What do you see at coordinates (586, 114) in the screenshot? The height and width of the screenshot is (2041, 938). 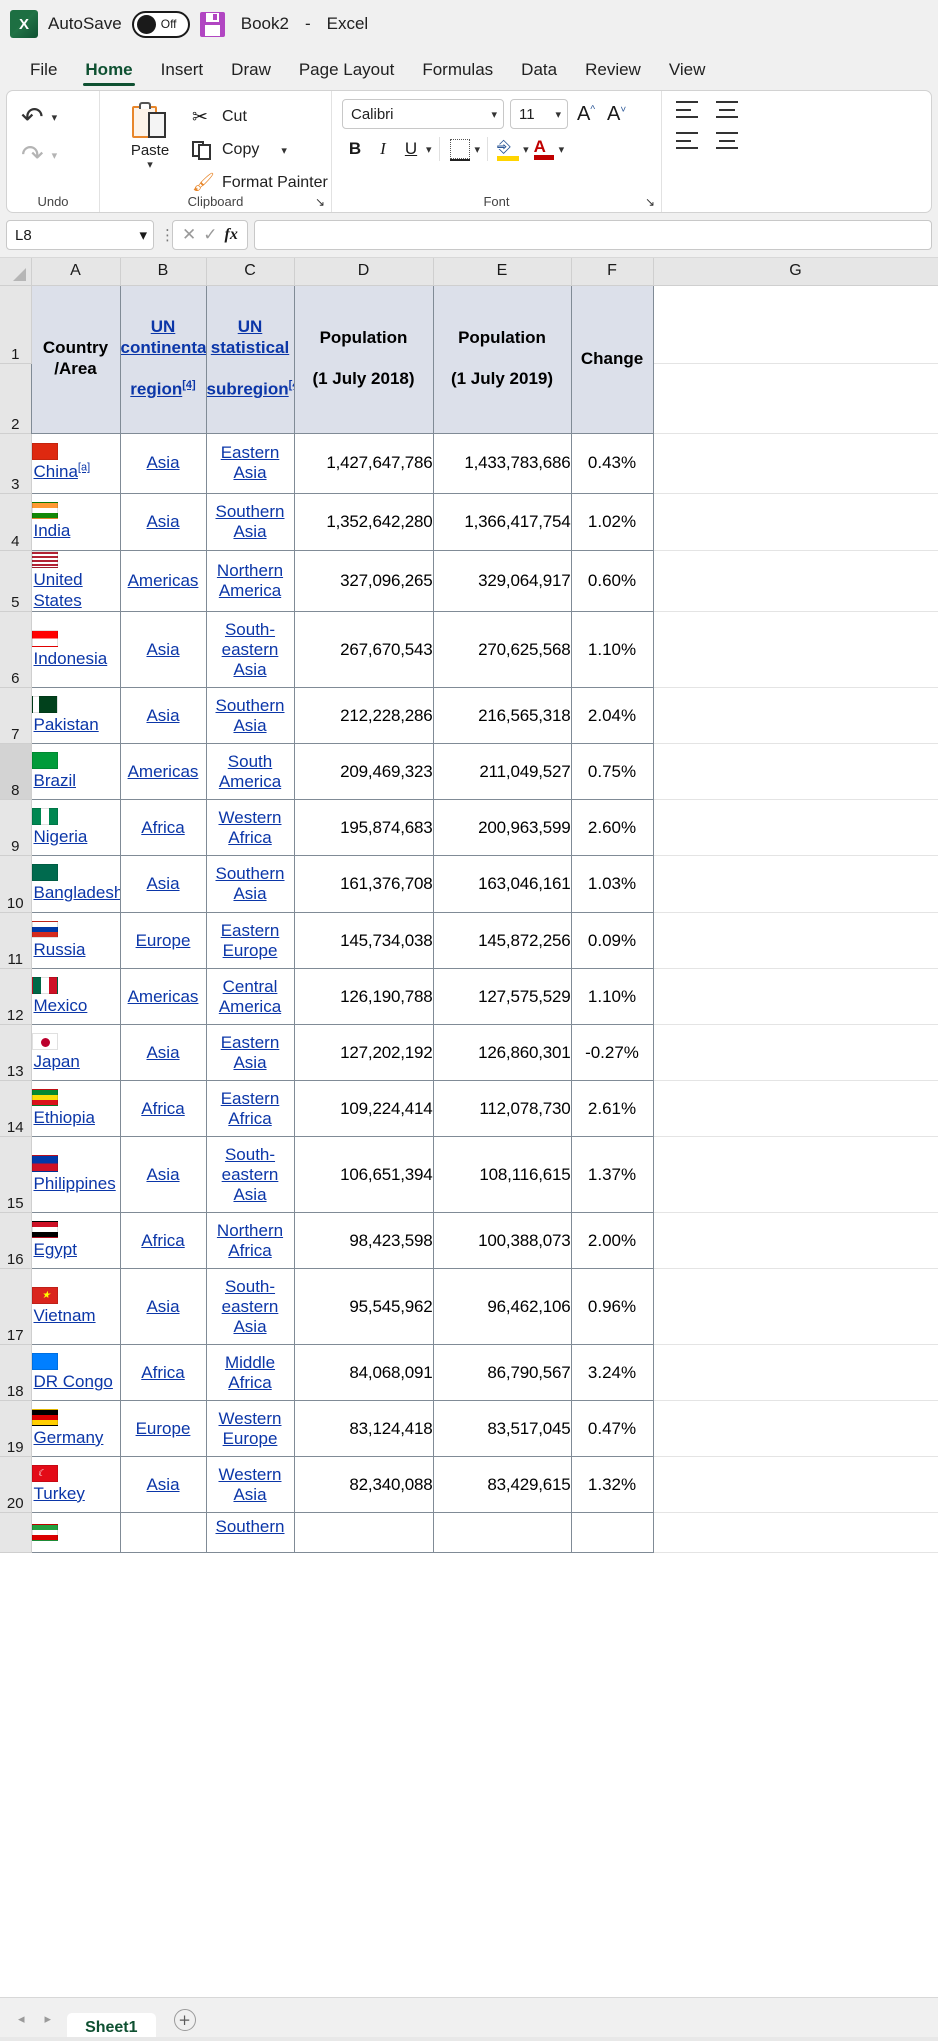 I see `increase-font-size-button: A^` at bounding box center [586, 114].